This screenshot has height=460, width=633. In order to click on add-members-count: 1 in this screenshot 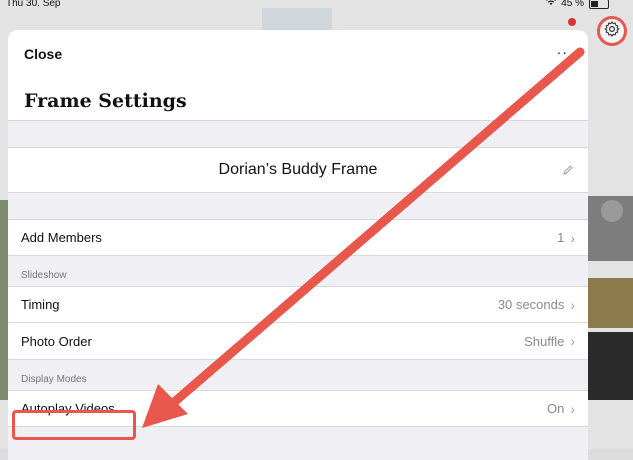, I will do `click(561, 237)`.